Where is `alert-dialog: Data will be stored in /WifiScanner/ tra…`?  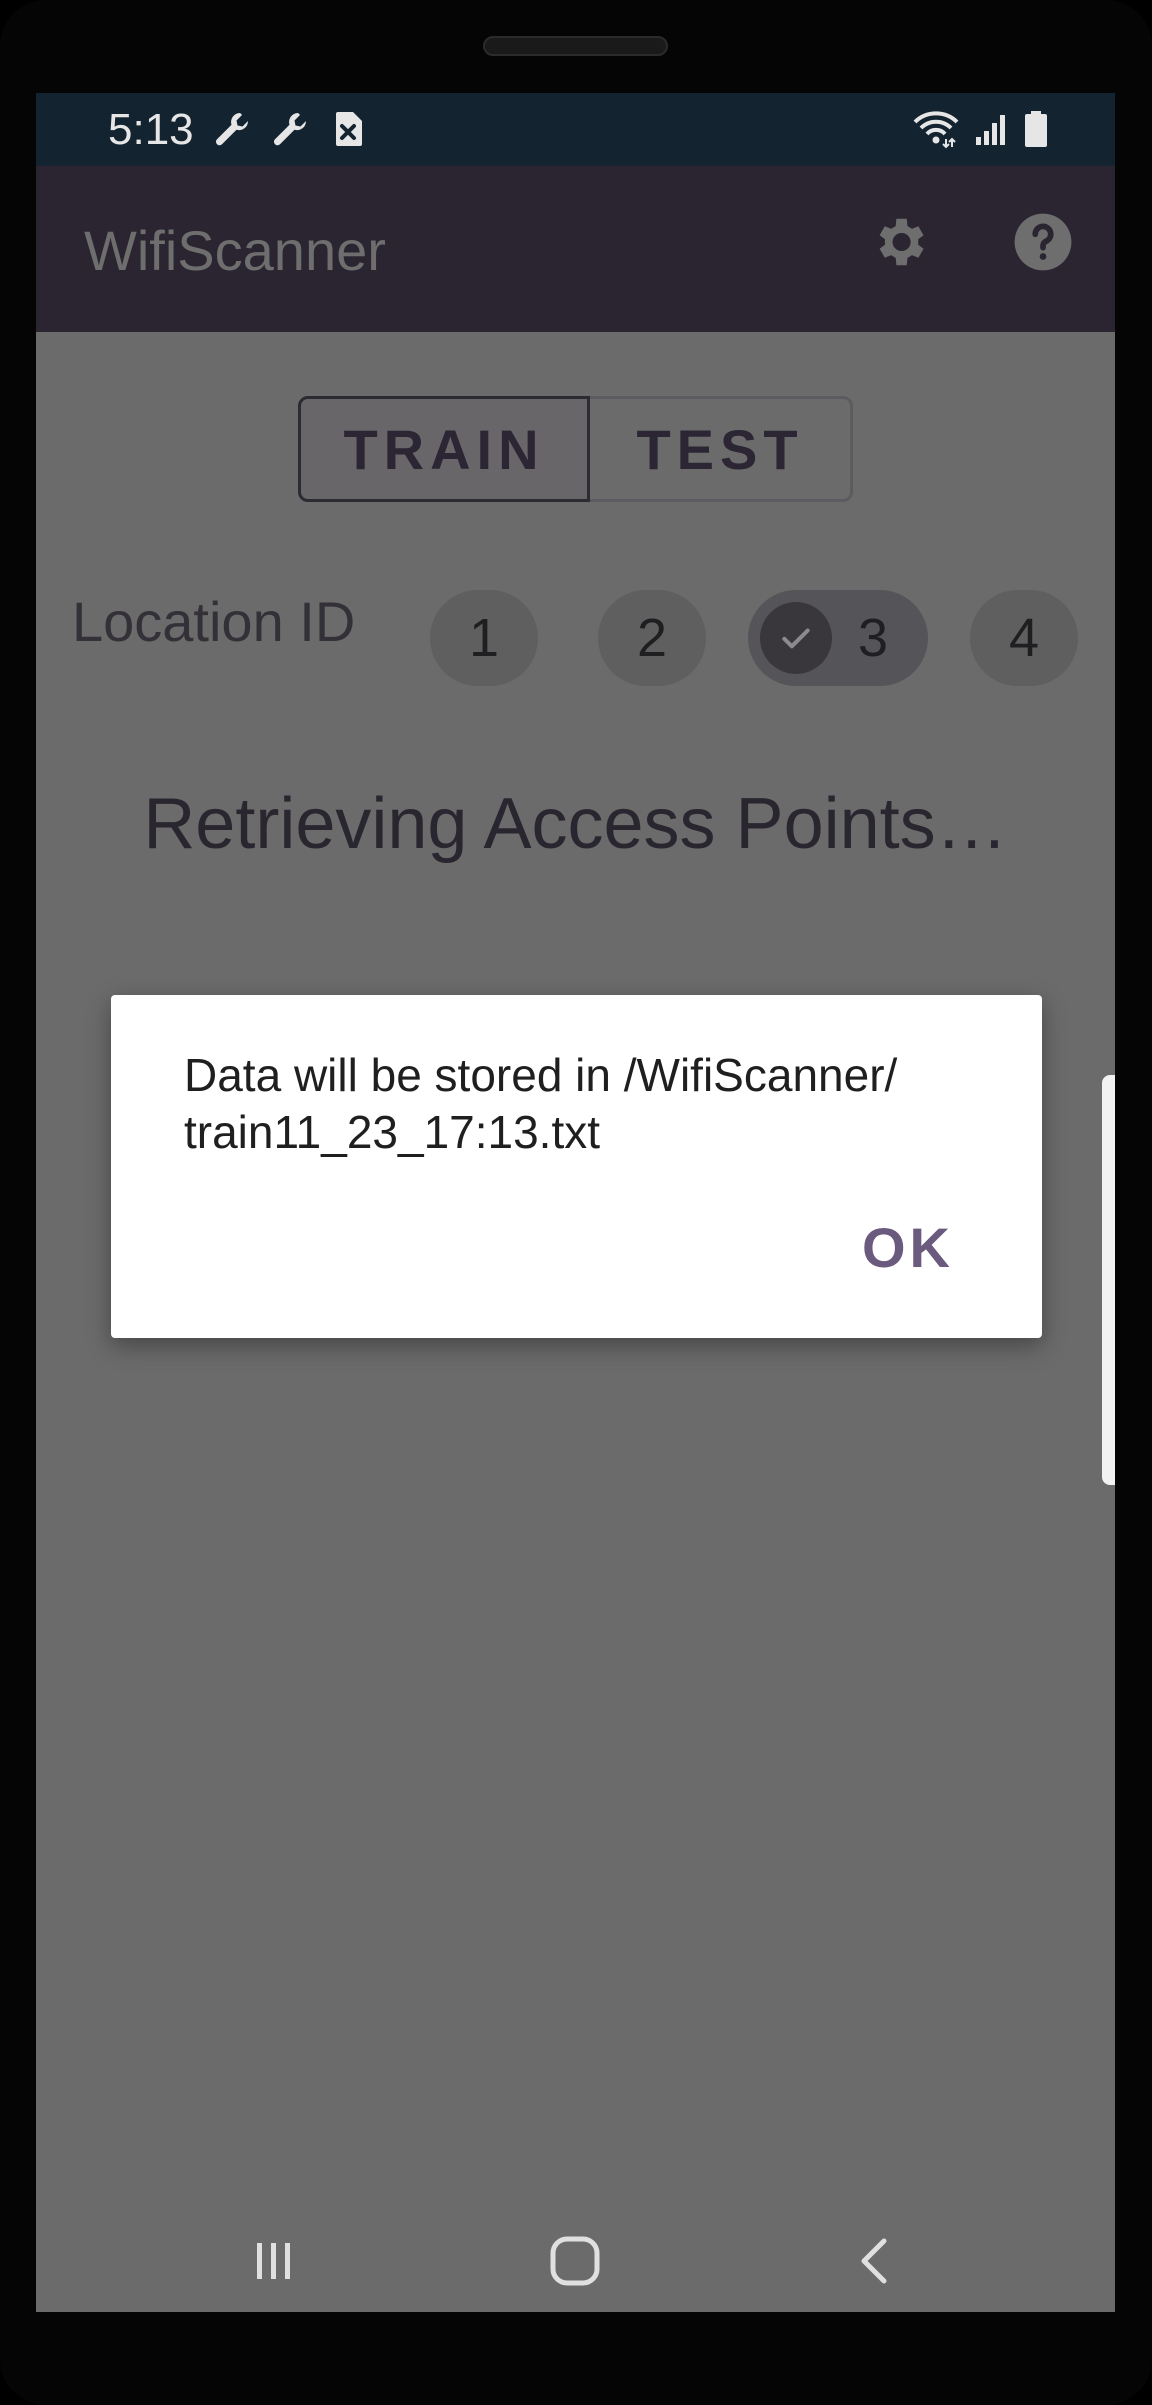 alert-dialog: Data will be stored in /WifiScanner/ tra… is located at coordinates (576, 1166).